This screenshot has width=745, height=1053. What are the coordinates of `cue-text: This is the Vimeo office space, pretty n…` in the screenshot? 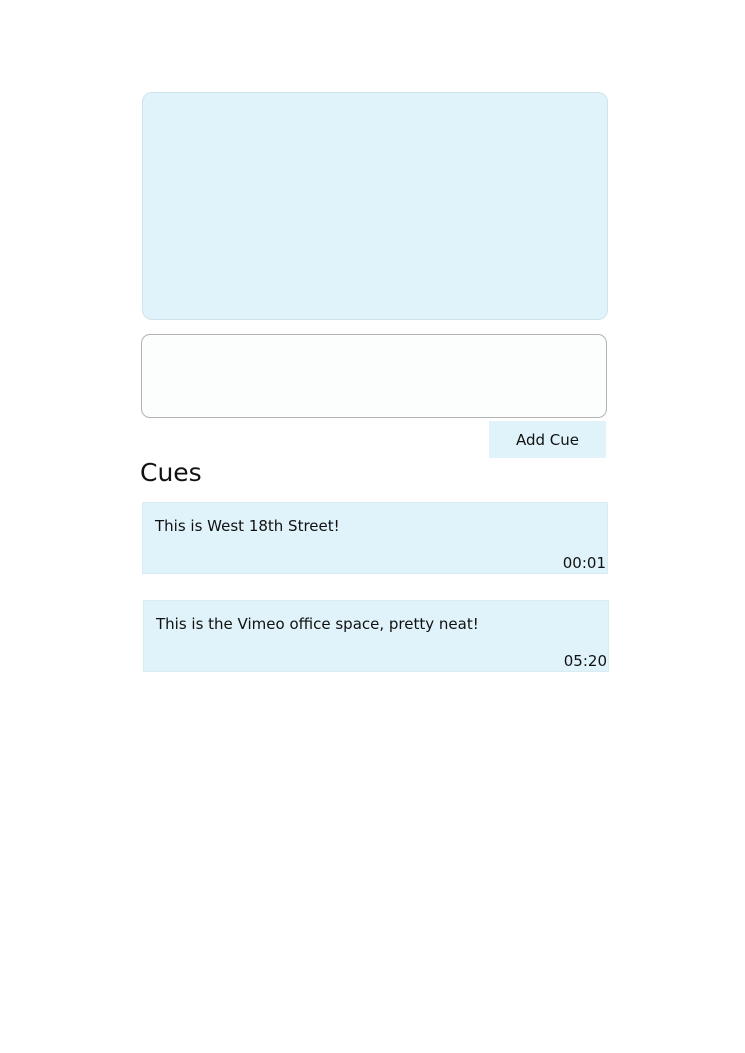 It's located at (317, 624).